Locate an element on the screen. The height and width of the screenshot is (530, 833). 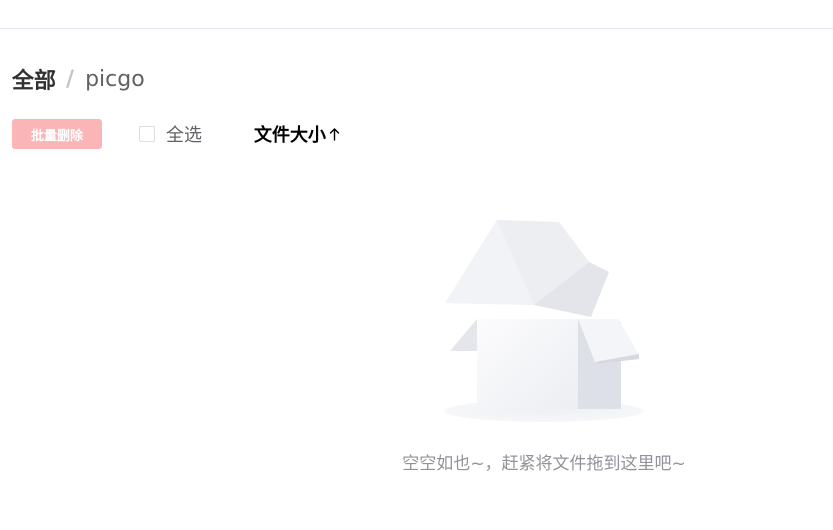
top-divider is located at coordinates (416, 28).